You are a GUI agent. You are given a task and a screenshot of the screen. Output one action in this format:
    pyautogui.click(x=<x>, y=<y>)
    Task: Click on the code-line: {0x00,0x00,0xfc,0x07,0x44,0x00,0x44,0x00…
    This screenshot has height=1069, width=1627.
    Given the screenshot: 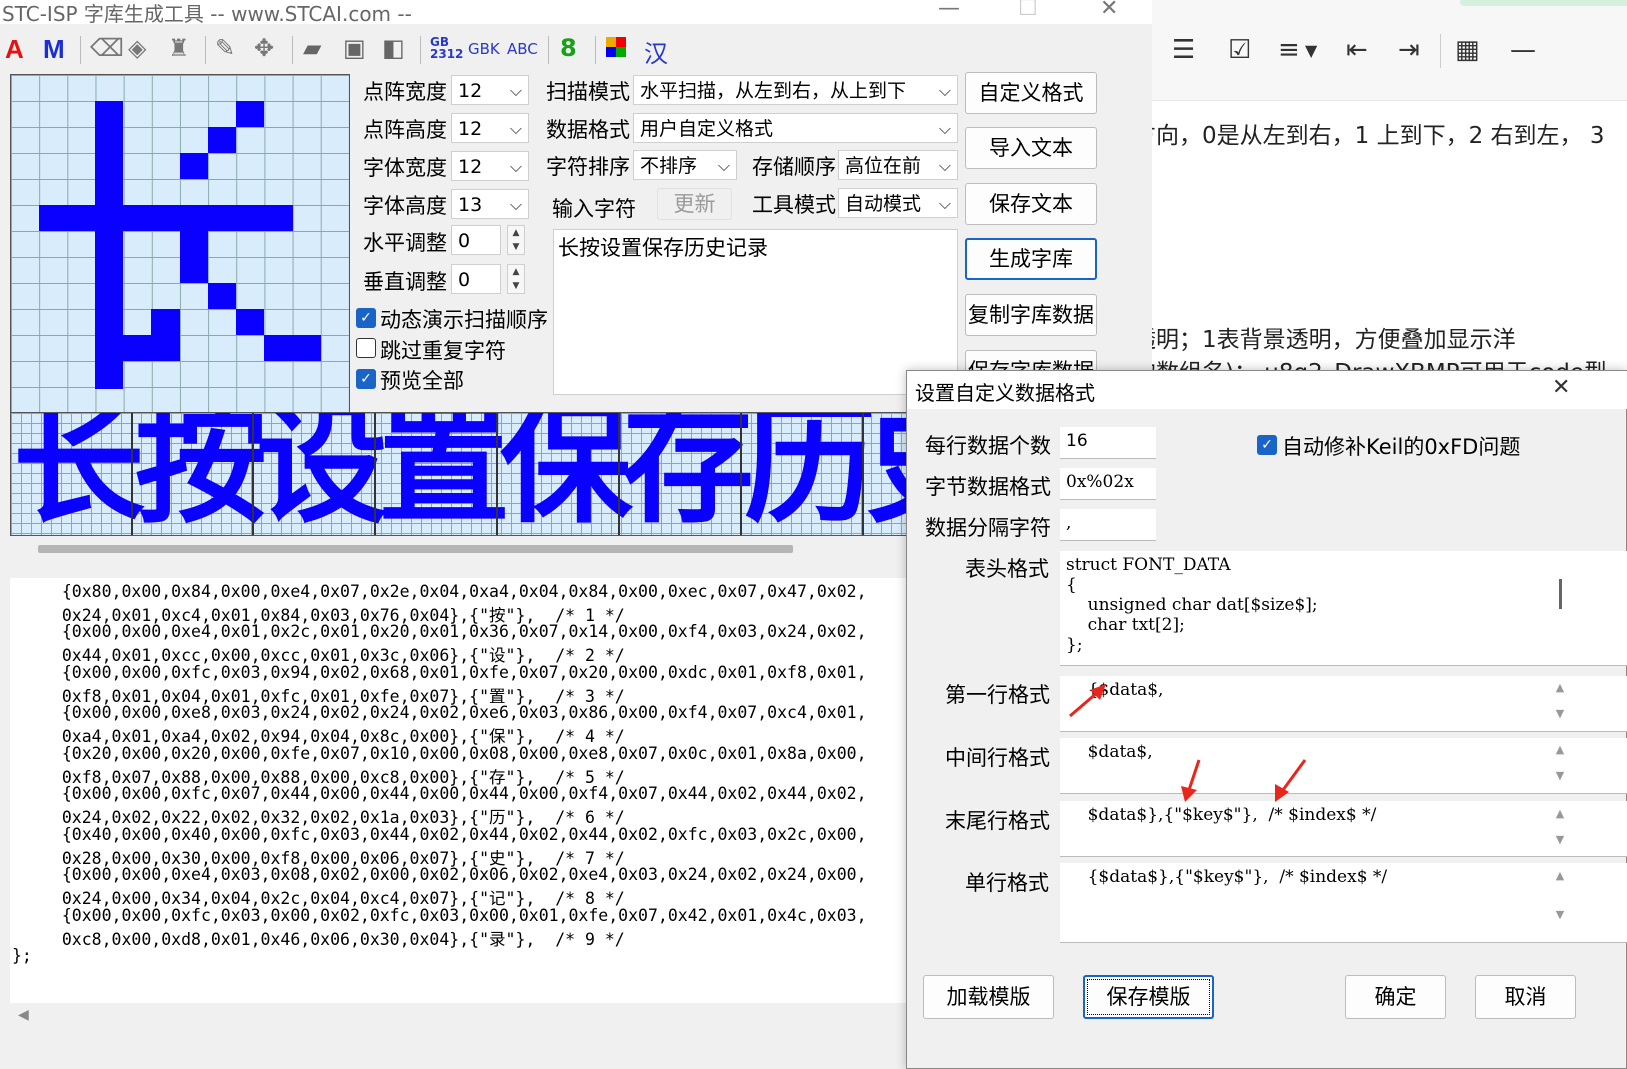 What is the action you would take?
    pyautogui.click(x=454, y=793)
    